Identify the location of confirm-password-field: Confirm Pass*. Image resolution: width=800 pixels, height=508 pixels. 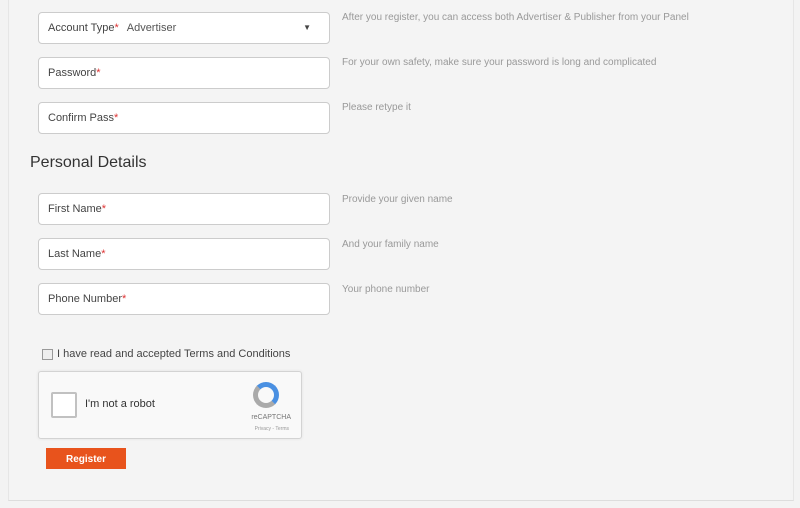
(184, 118).